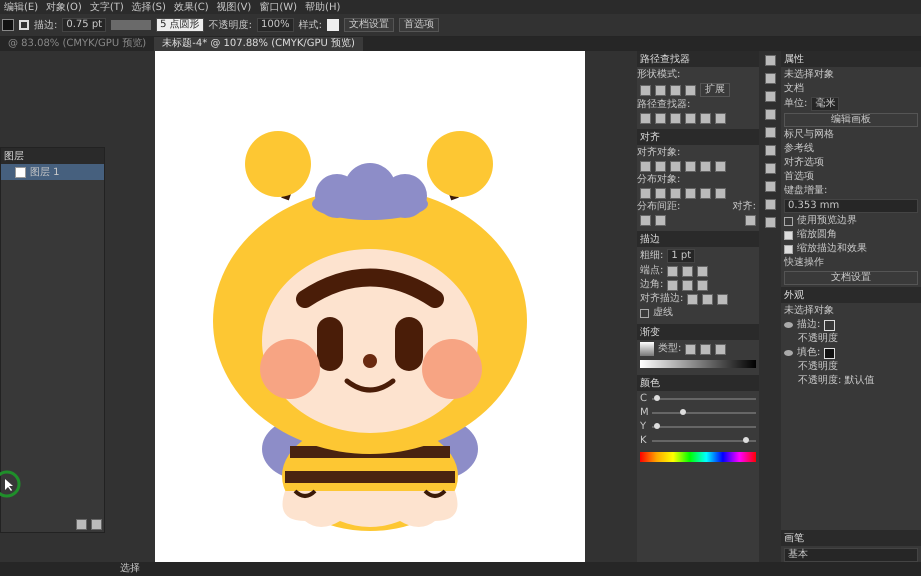 This screenshot has width=921, height=576. What do you see at coordinates (809, 311) in the screenshot?
I see `appearance-header: 未选择对象` at bounding box center [809, 311].